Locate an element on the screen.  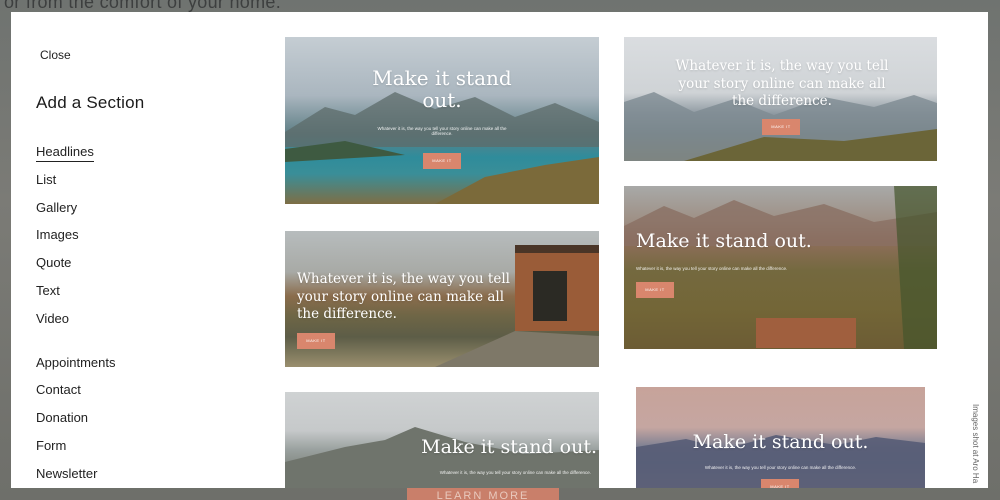
nav-item-text: Text is located at coordinates (76, 296).